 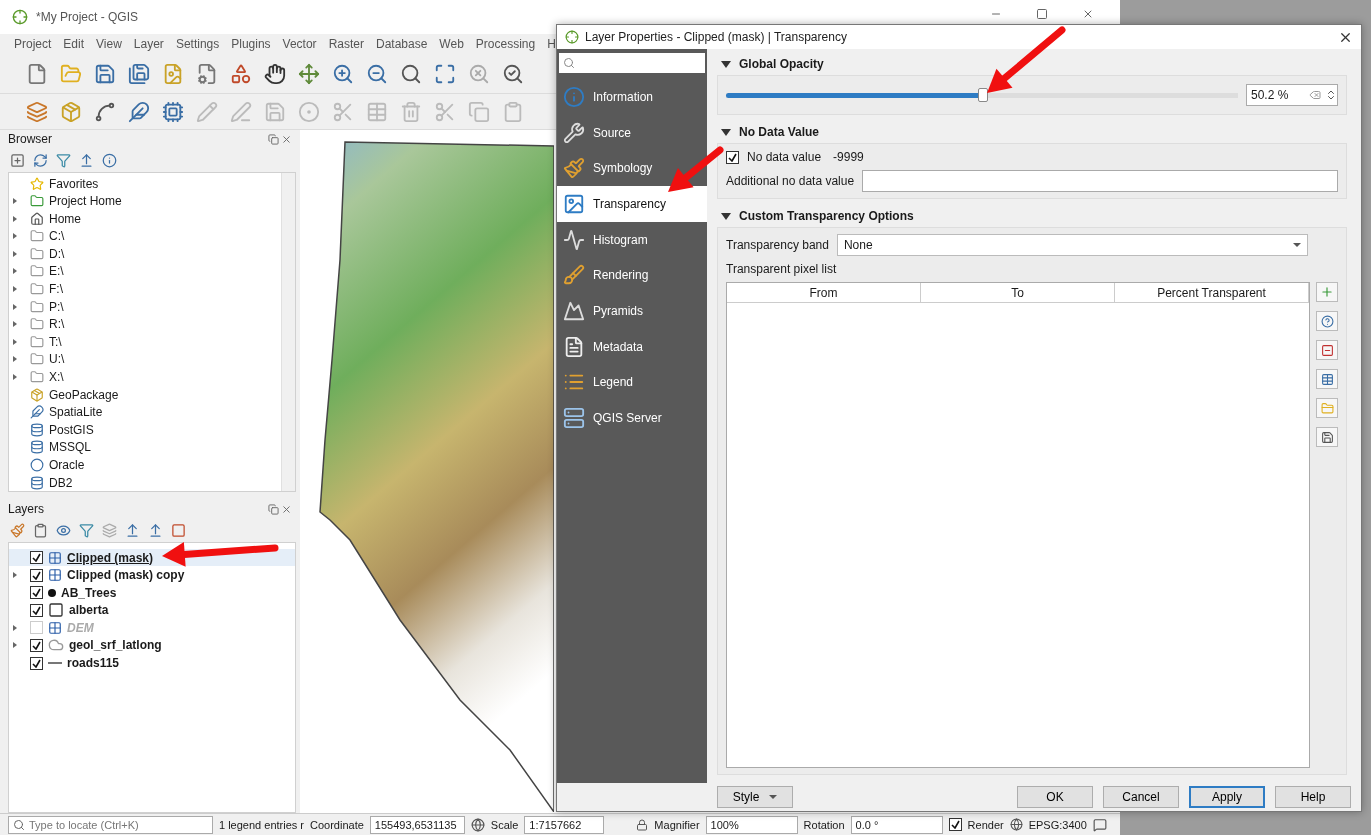 I want to click on tree-item: PostGIS, so click(x=145, y=430).